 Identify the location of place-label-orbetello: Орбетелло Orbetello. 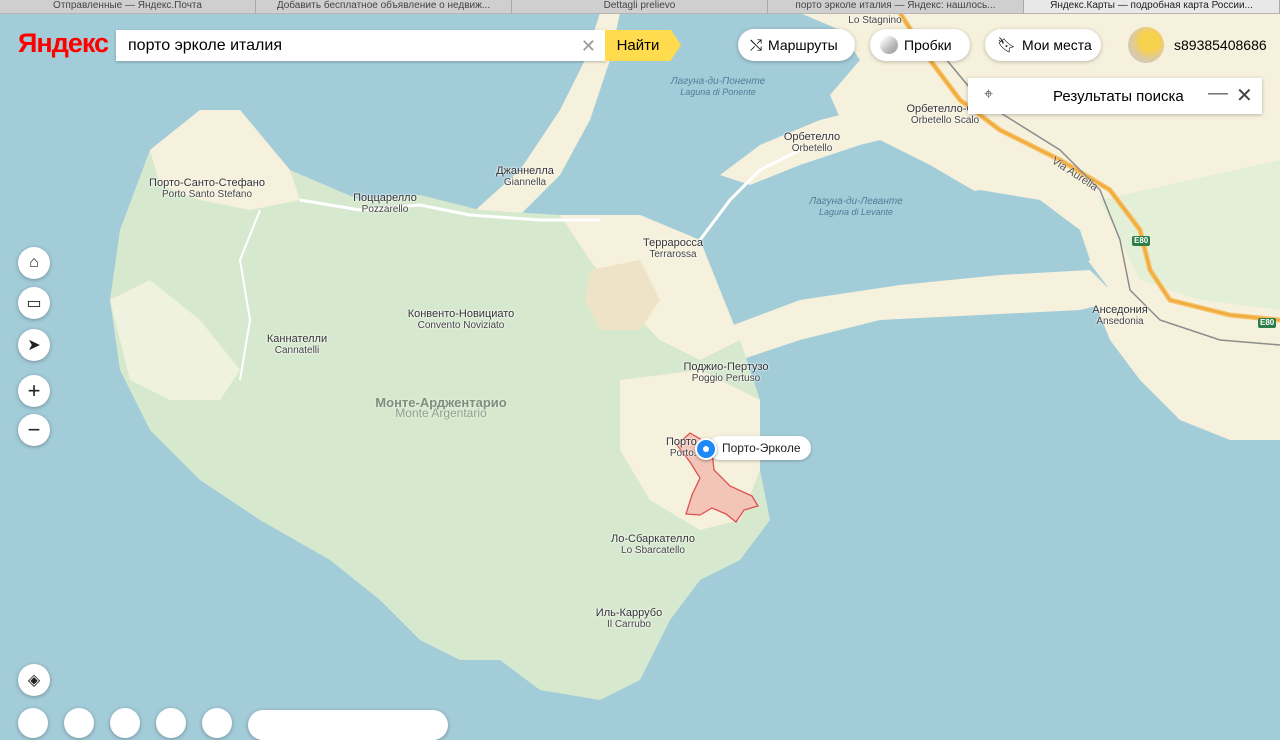
(812, 143).